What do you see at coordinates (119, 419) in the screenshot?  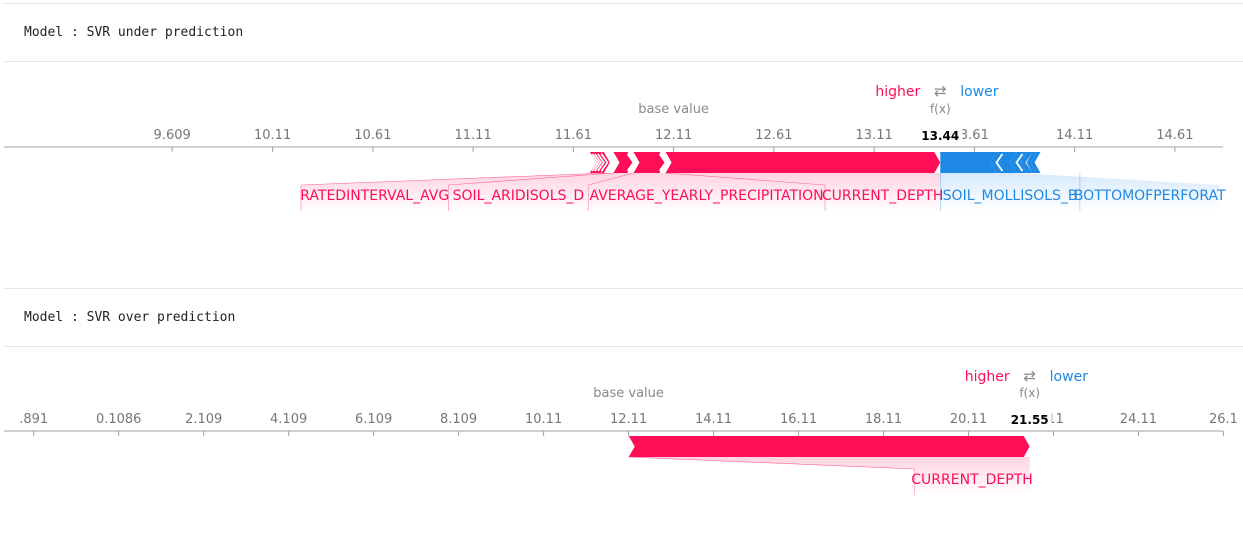 I see `tick-label: 0.1086` at bounding box center [119, 419].